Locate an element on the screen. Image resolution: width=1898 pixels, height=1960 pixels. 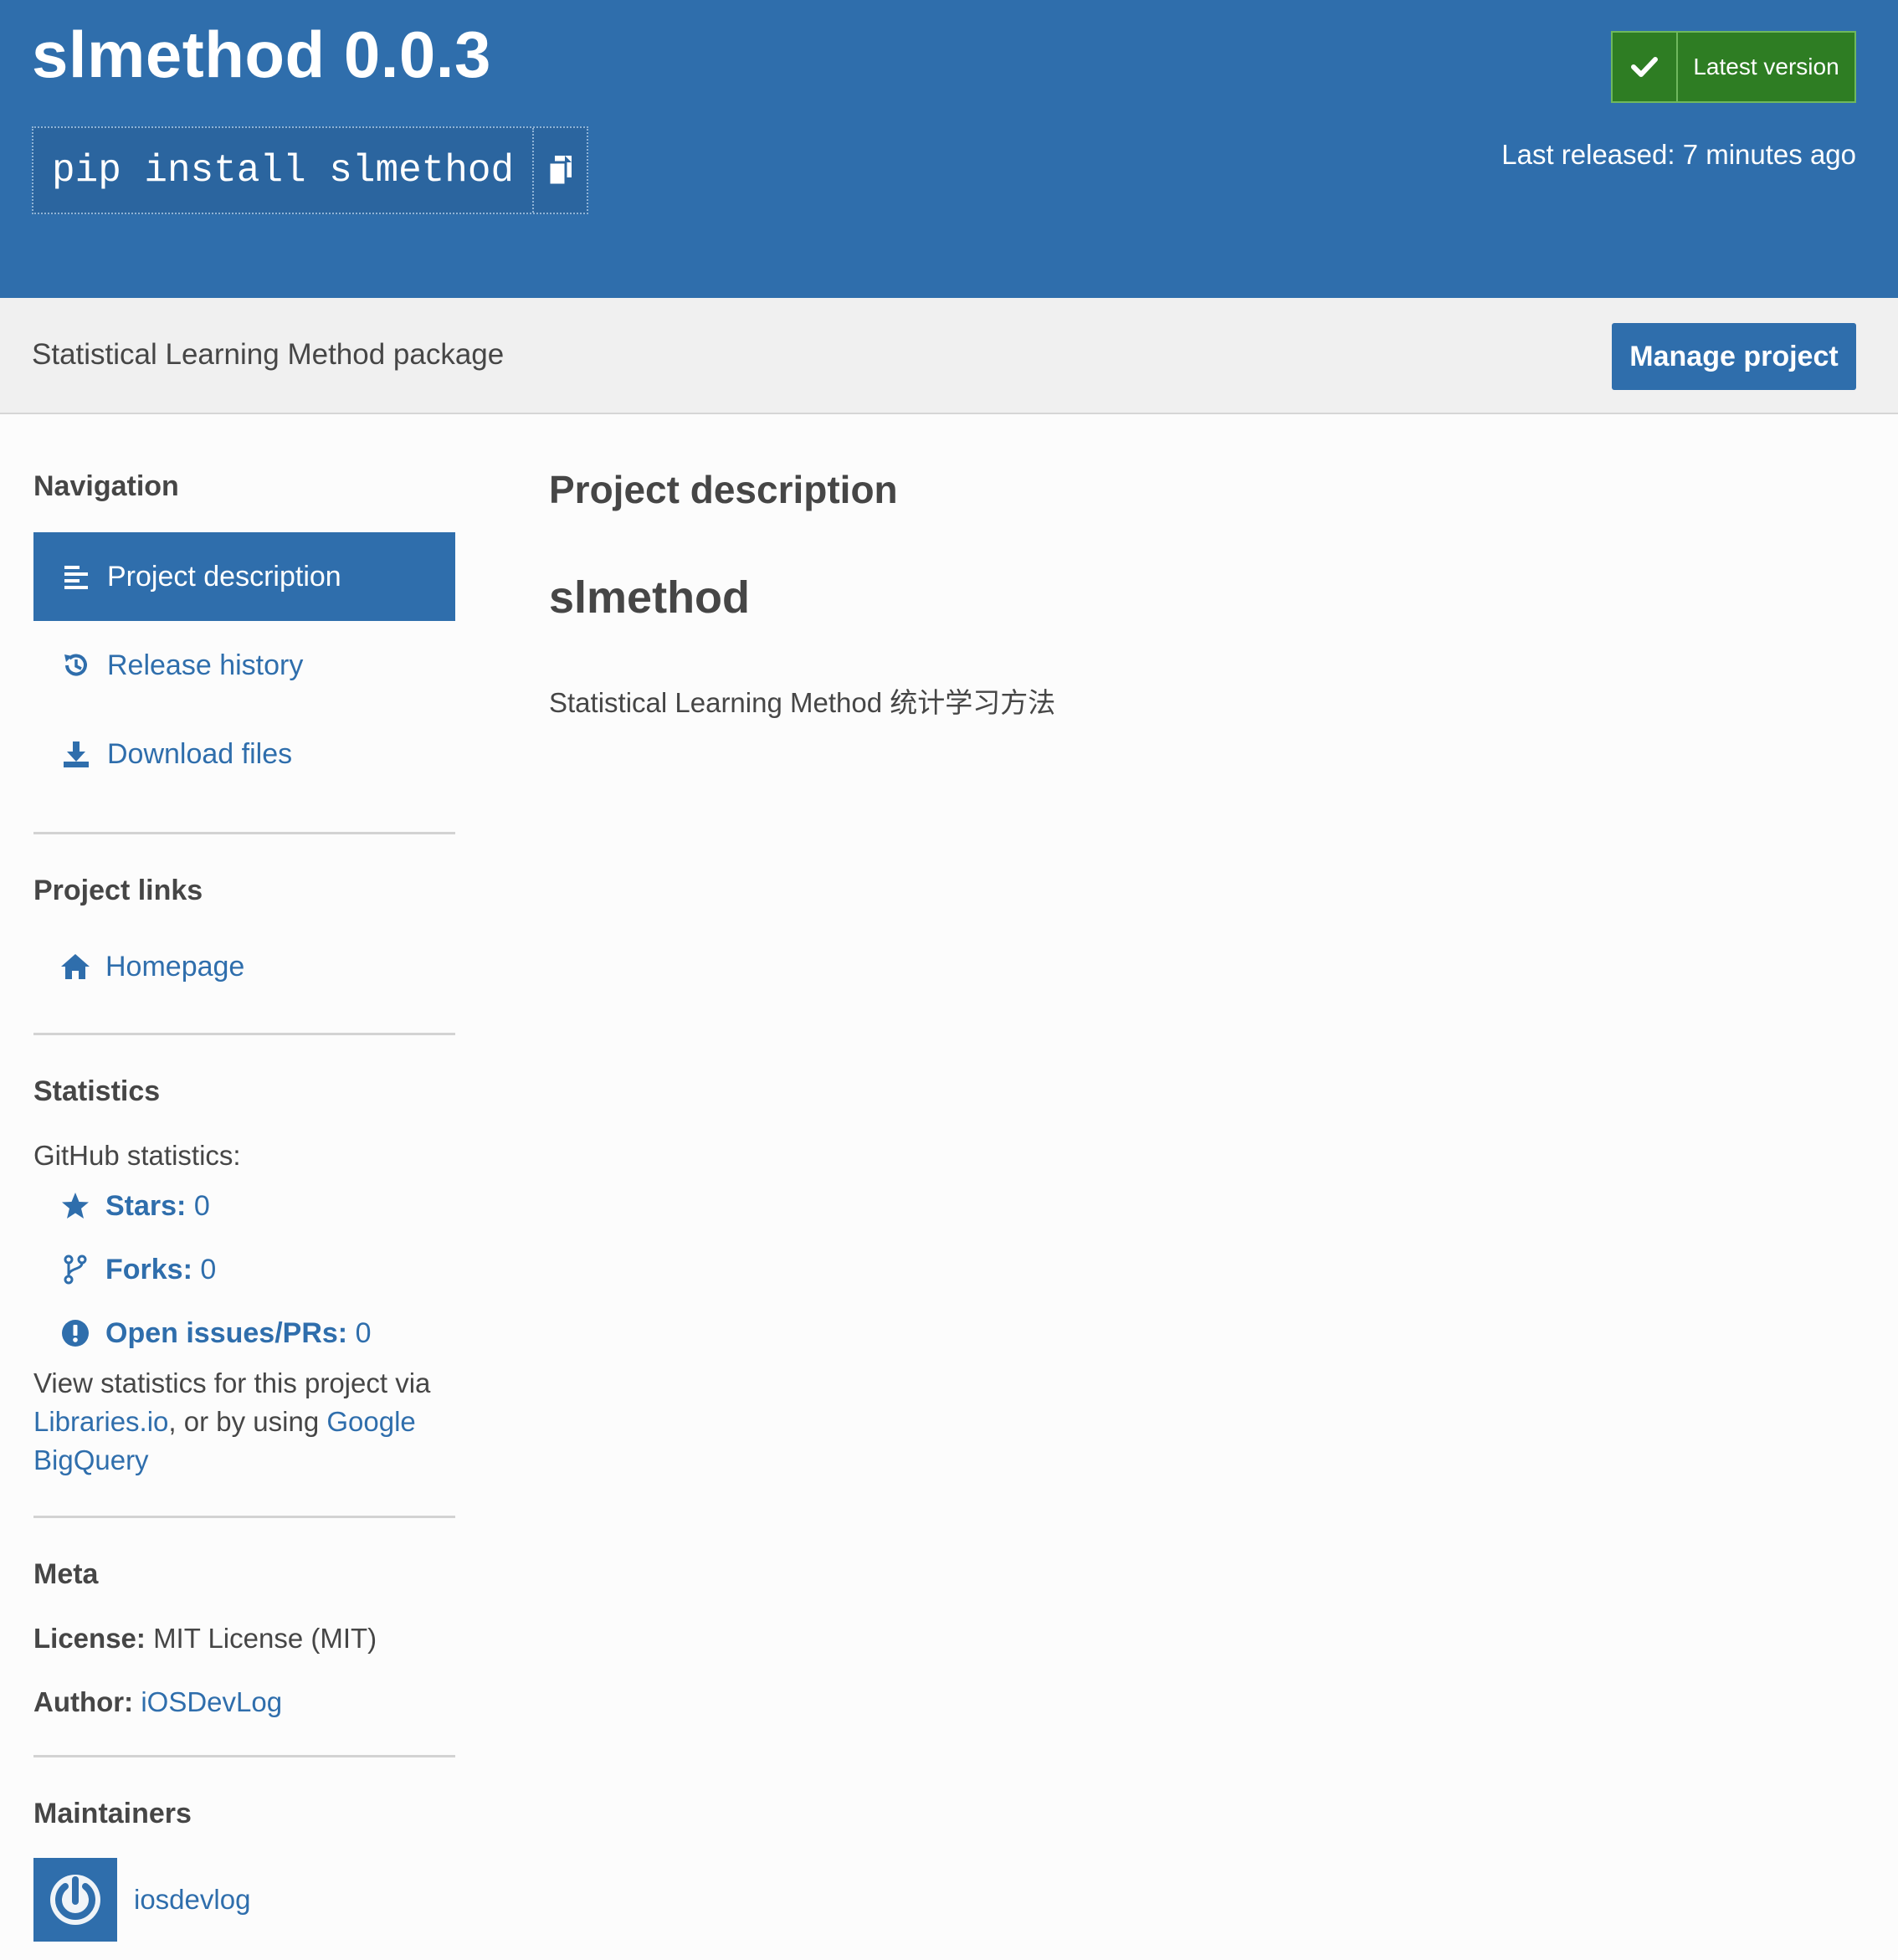
code-fork-icon is located at coordinates (76, 1269).